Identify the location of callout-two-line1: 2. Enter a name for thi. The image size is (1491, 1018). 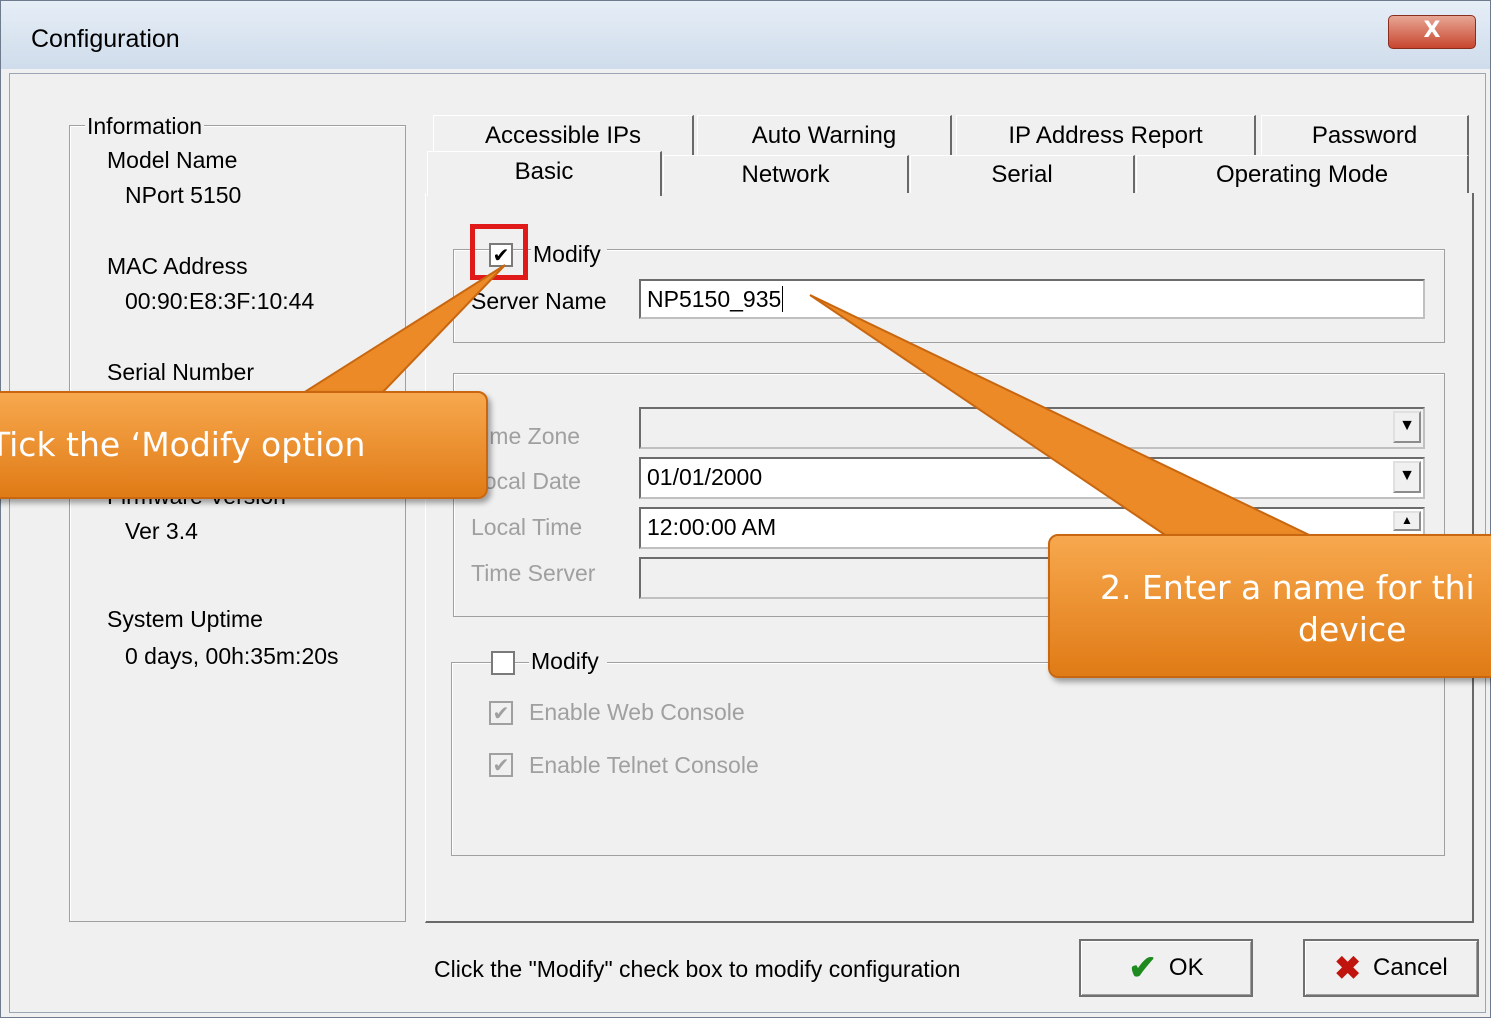
(1287, 587).